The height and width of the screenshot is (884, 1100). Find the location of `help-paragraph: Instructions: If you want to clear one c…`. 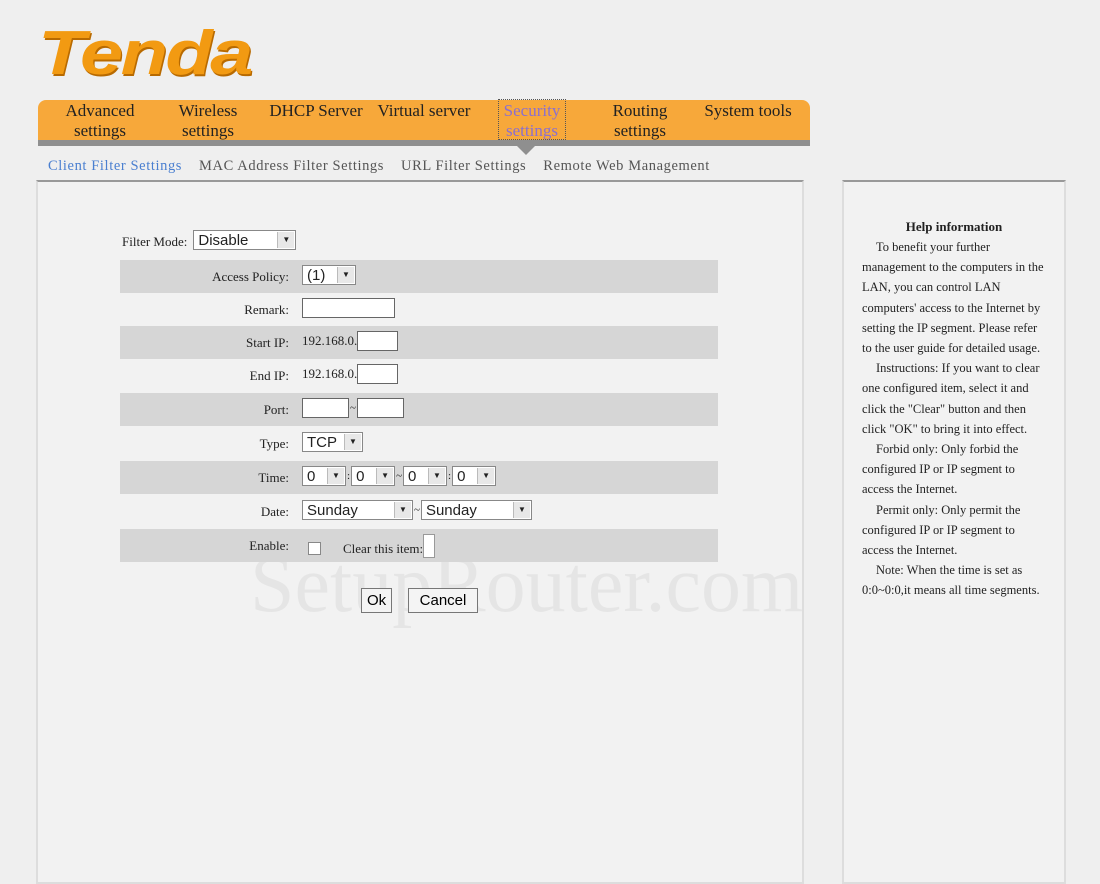

help-paragraph: Instructions: If you want to clear one c… is located at coordinates (951, 398).